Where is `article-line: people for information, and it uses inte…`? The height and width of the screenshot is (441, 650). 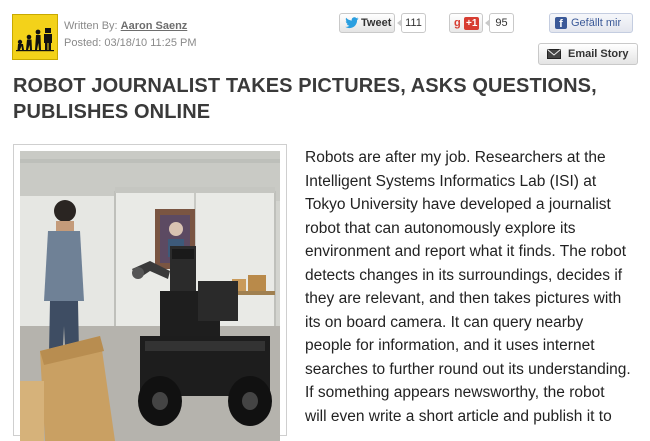
article-line: people for information, and it uses inte… is located at coordinates (450, 345).